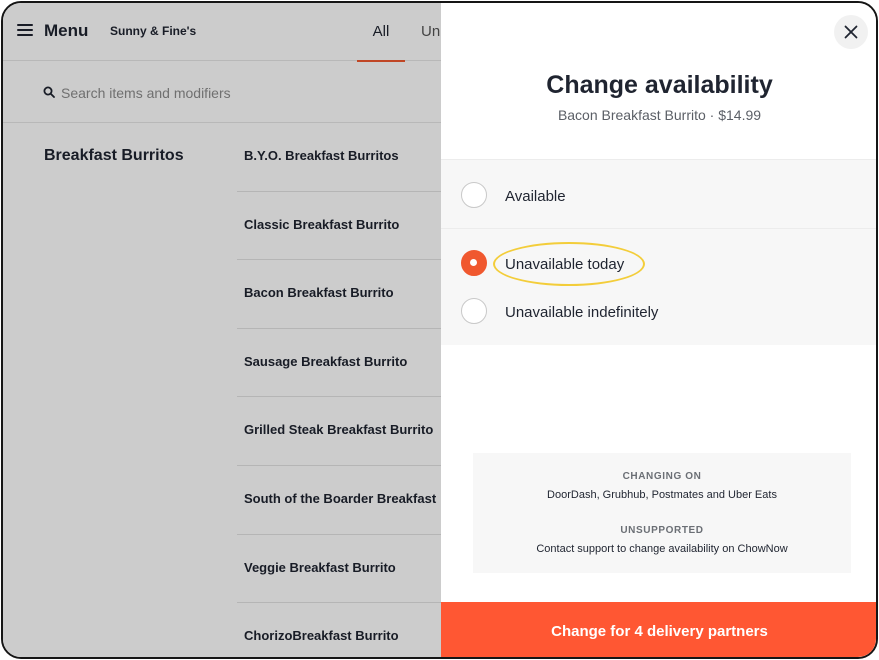  What do you see at coordinates (535, 196) in the screenshot?
I see `option-label: Available` at bounding box center [535, 196].